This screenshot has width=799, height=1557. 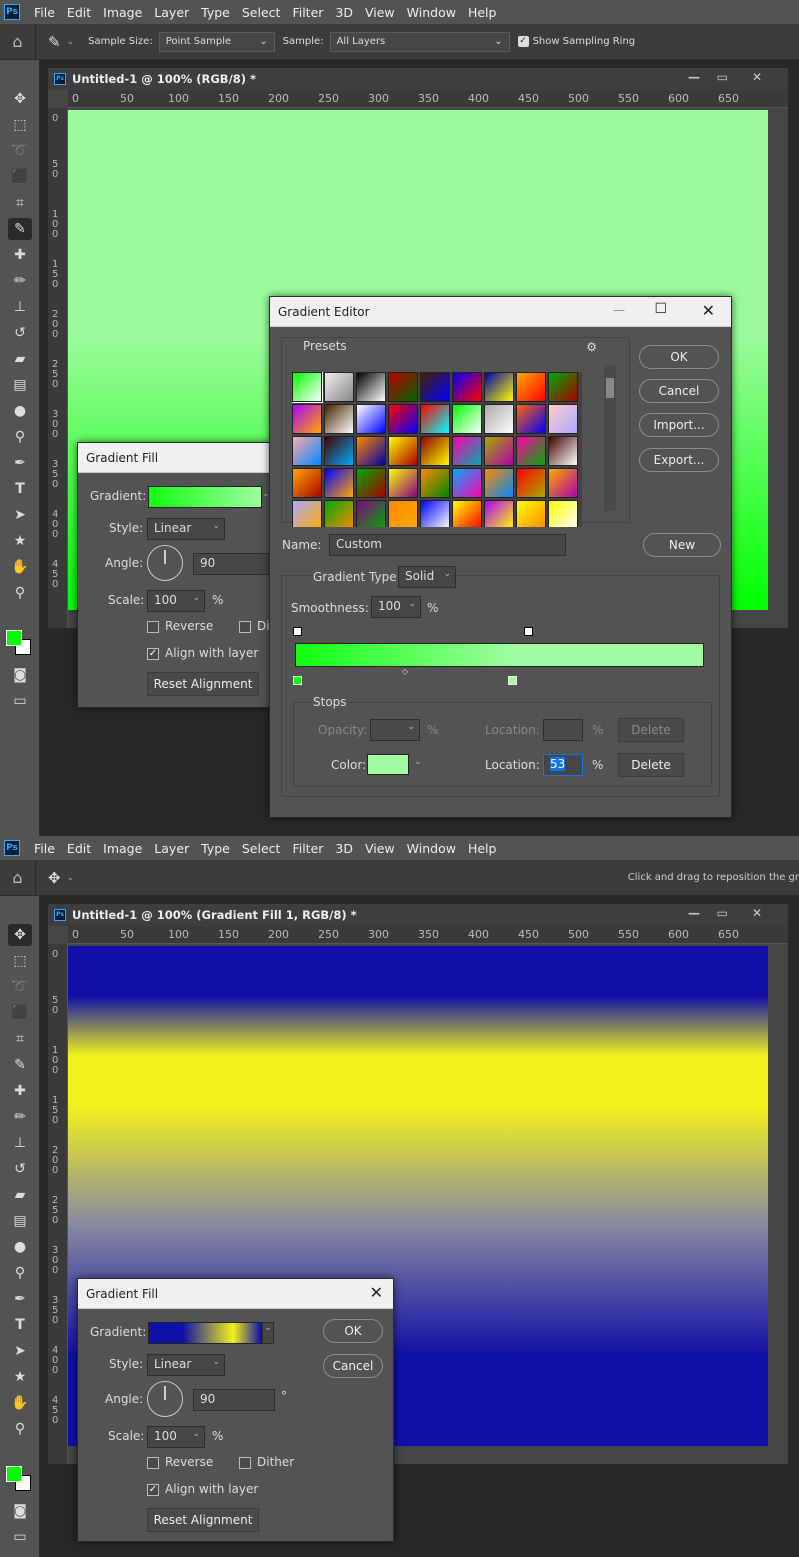 I want to click on menu-edit: Edit, so click(x=79, y=12).